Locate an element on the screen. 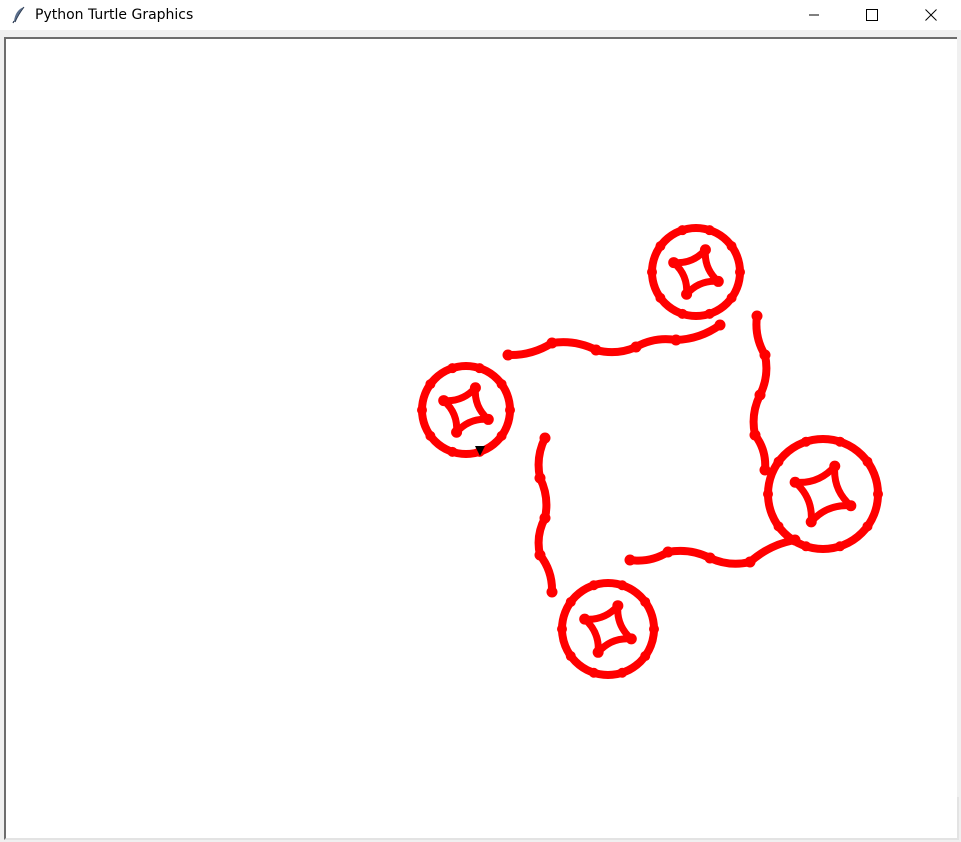  minimize-button is located at coordinates (814, 15).